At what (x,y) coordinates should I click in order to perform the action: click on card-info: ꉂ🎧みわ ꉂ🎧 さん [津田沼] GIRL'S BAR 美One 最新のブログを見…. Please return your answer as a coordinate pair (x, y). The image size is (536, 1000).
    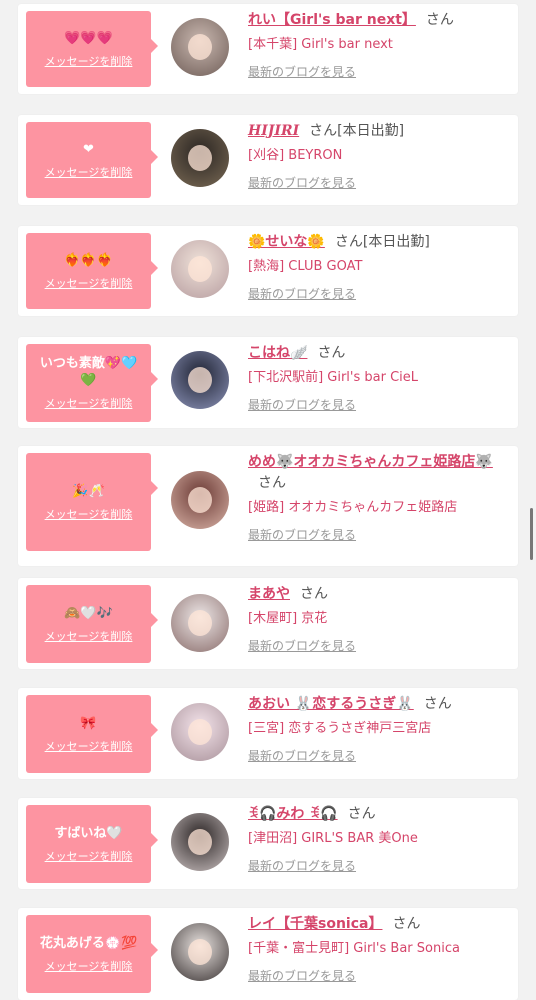
    Looking at the image, I should click on (380, 839).